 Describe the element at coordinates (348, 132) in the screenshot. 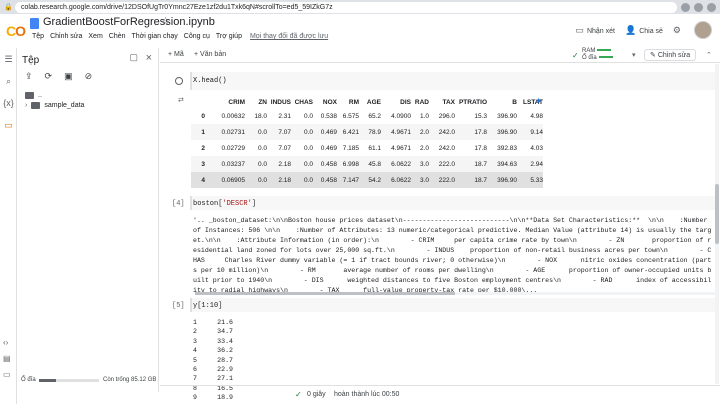

I see `table-cell: 6.421` at that location.